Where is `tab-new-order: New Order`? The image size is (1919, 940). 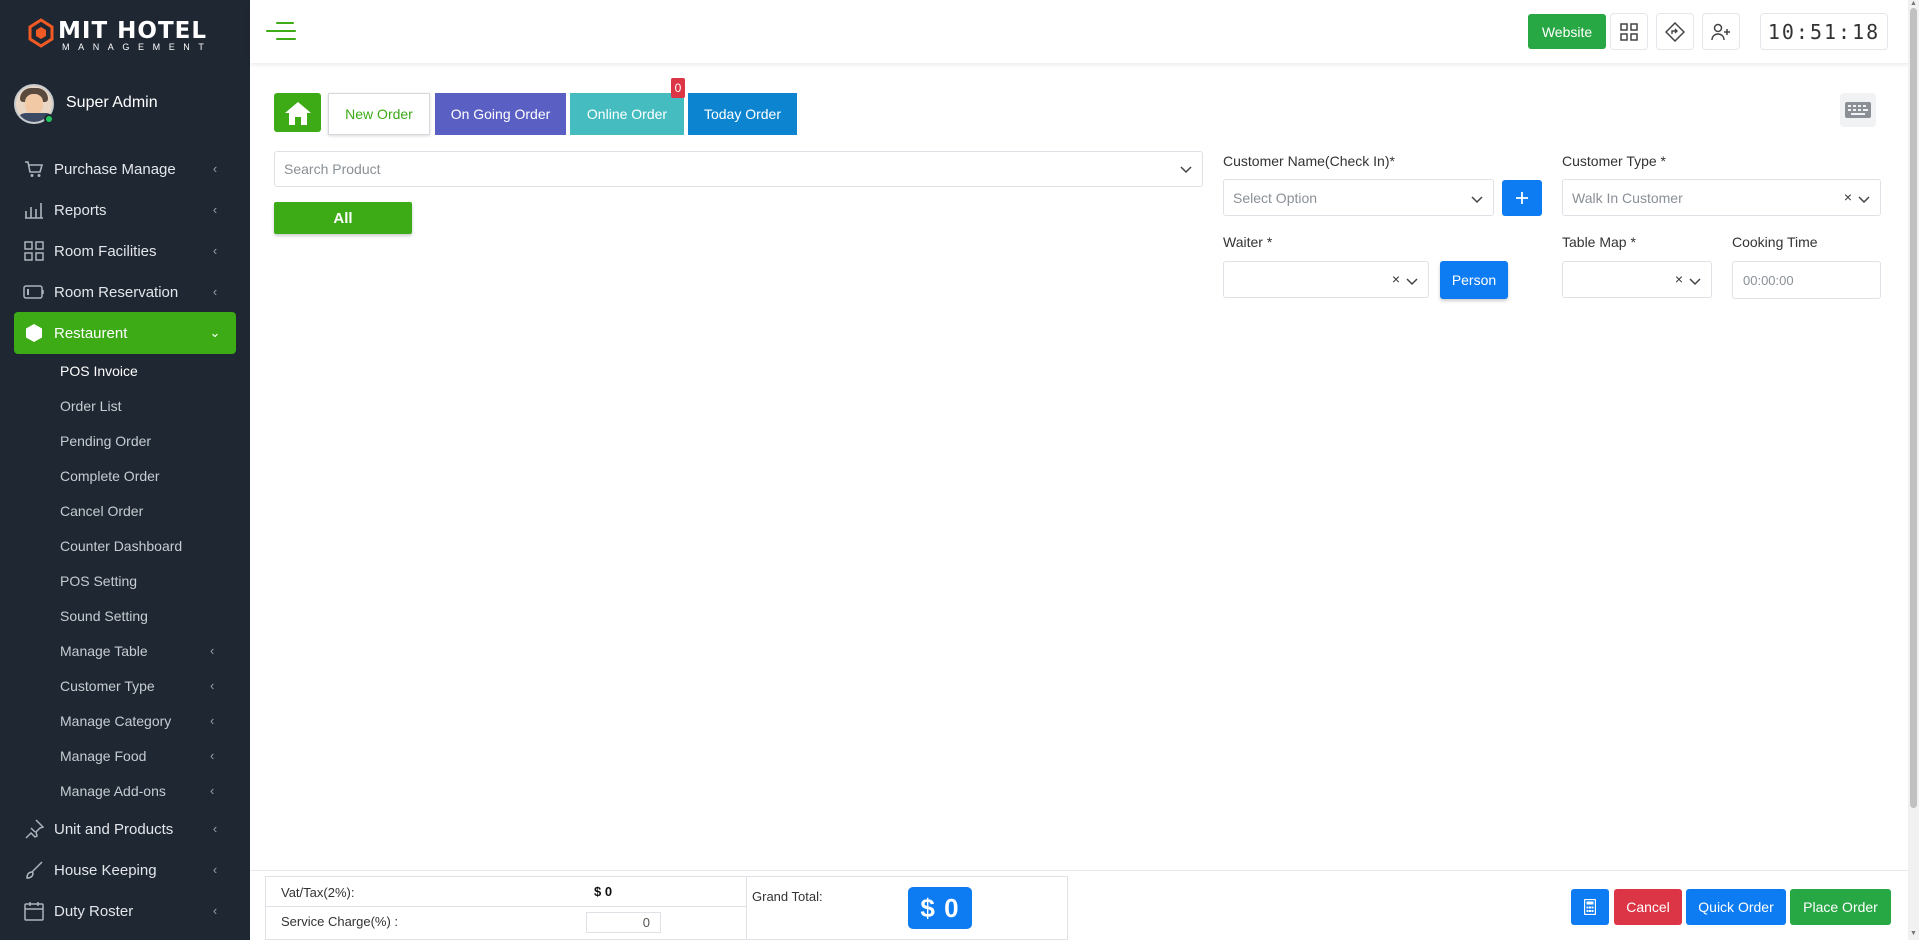 tab-new-order: New Order is located at coordinates (379, 114).